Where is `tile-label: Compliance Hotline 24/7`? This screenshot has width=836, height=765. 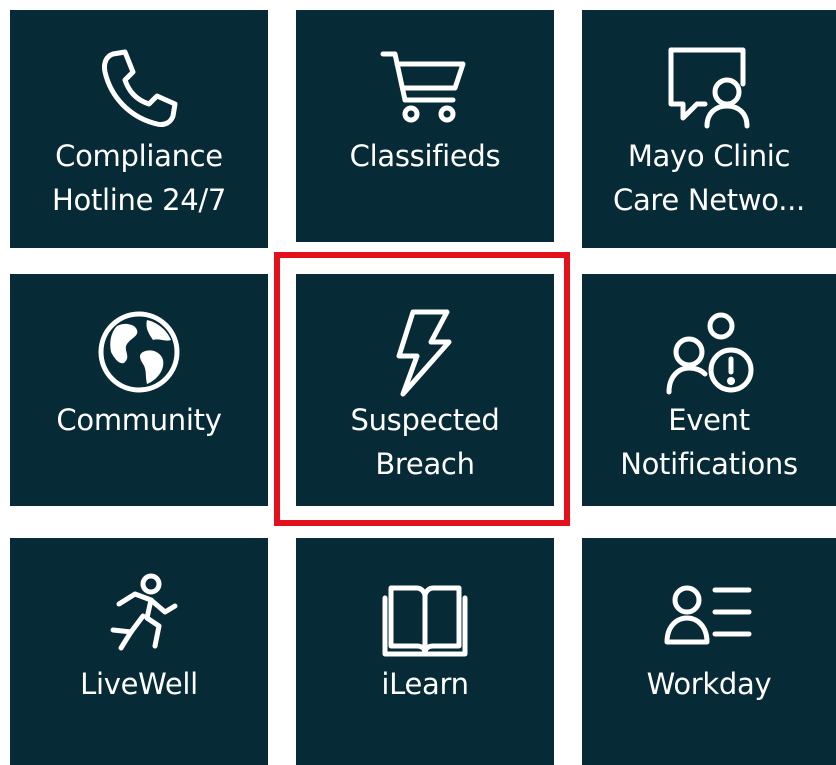
tile-label: Compliance Hotline 24/7 is located at coordinates (139, 178).